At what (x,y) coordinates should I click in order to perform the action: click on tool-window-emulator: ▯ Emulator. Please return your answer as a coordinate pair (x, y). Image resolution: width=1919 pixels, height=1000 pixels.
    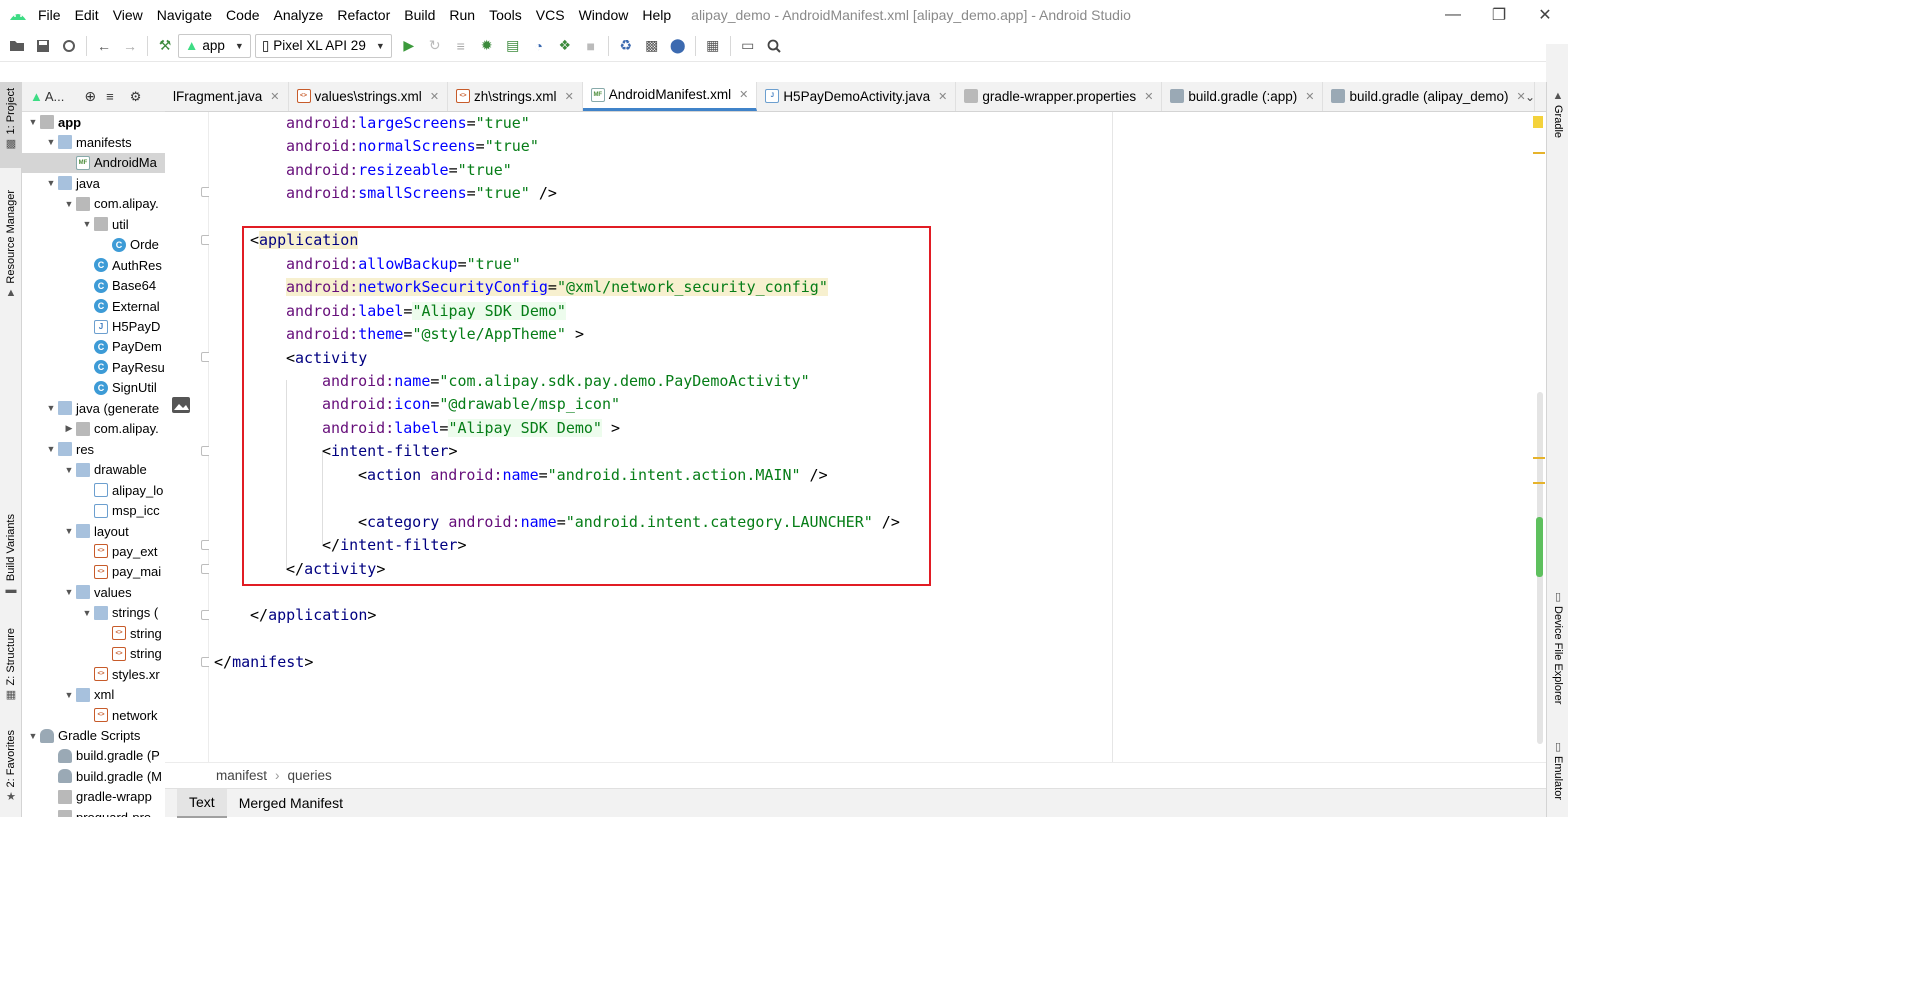
    Looking at the image, I should click on (1558, 775).